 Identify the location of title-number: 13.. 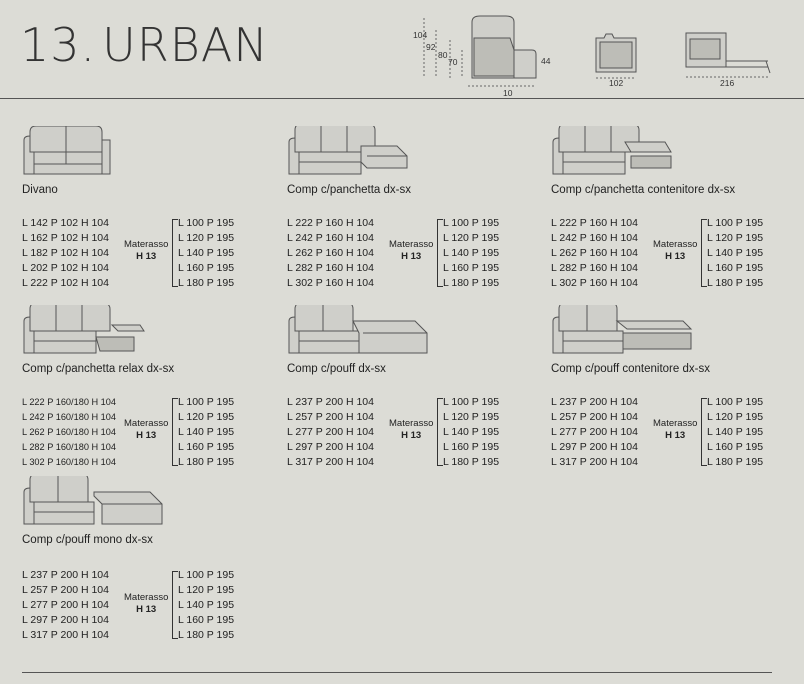
(58, 45).